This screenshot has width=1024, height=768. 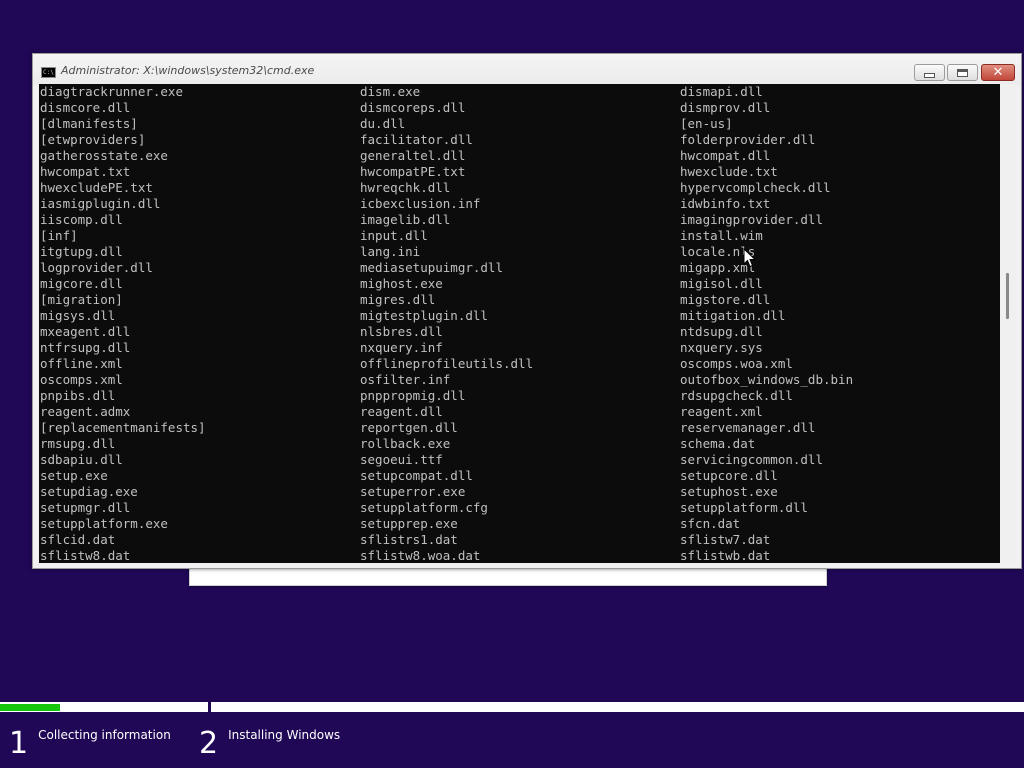 What do you see at coordinates (1008, 323) in the screenshot?
I see `vertical-scrollbar` at bounding box center [1008, 323].